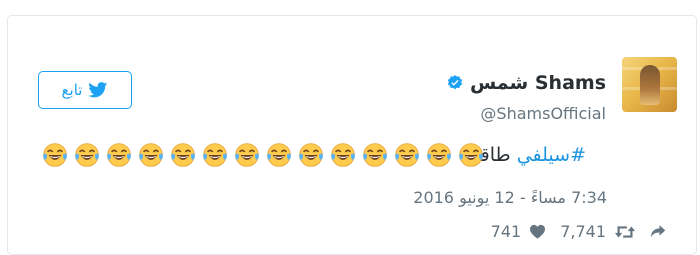 This screenshot has width=700, height=255. What do you see at coordinates (538, 83) in the screenshot?
I see `display-name: Shams شمس` at bounding box center [538, 83].